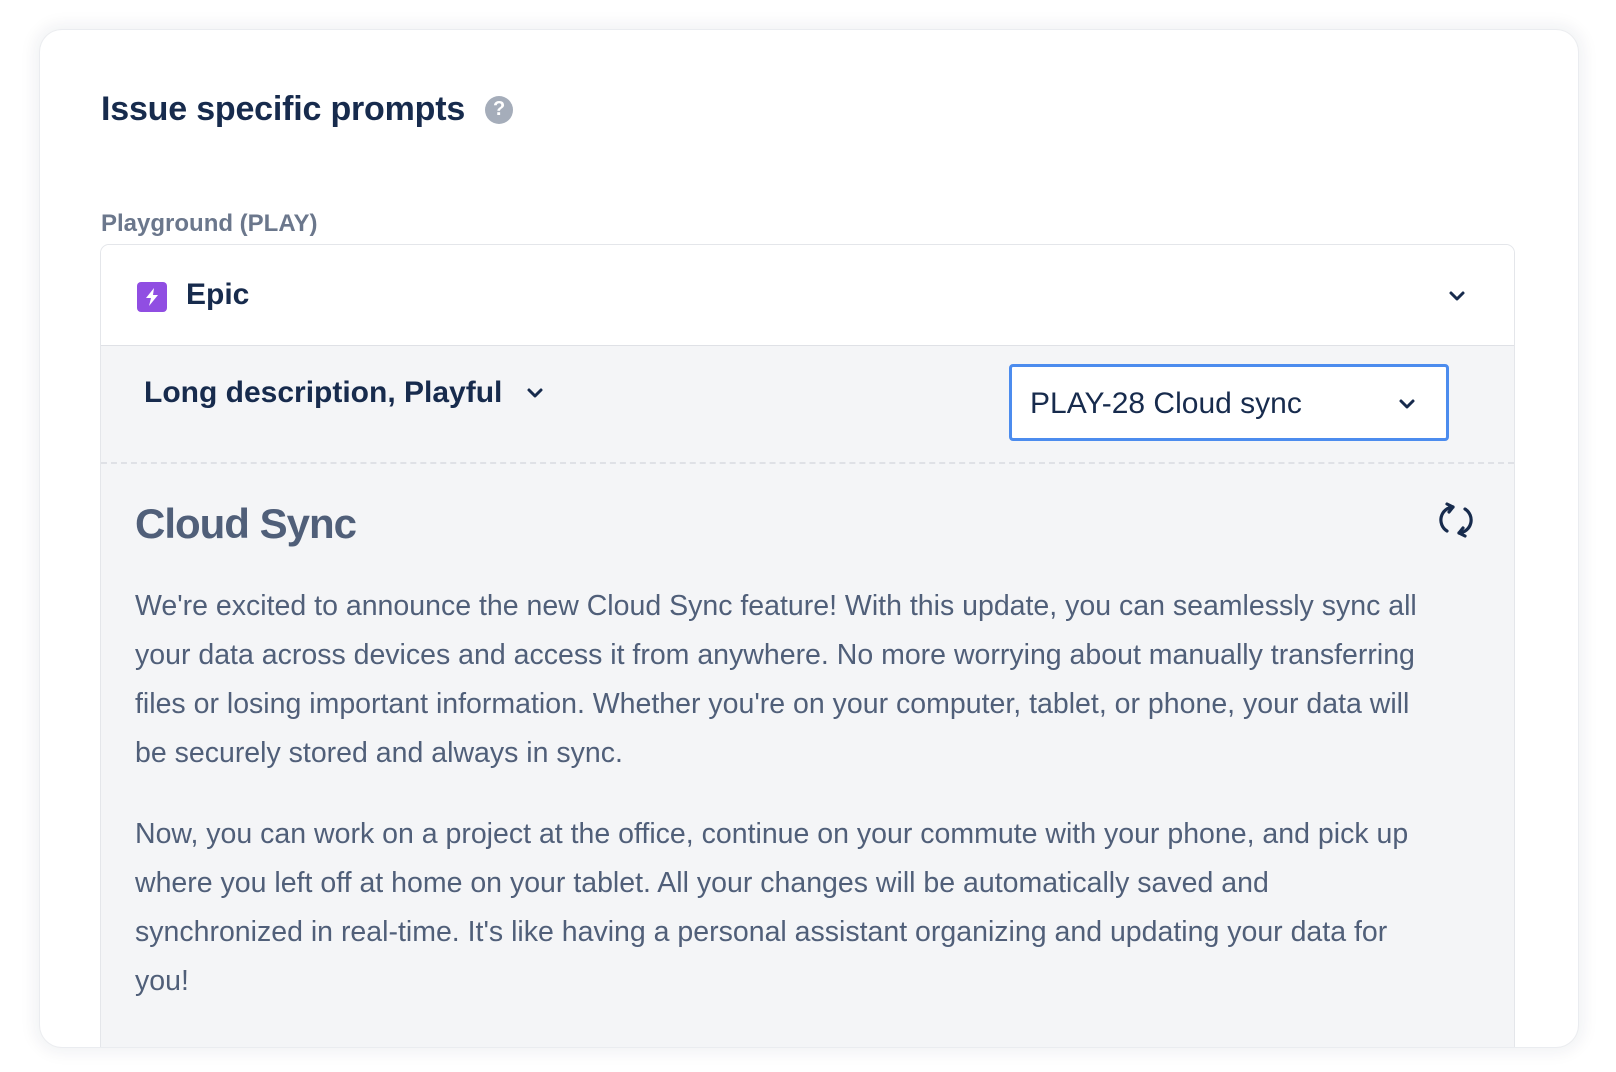 The image size is (1616, 1072). What do you see at coordinates (499, 109) in the screenshot?
I see `help-icon: ?` at bounding box center [499, 109].